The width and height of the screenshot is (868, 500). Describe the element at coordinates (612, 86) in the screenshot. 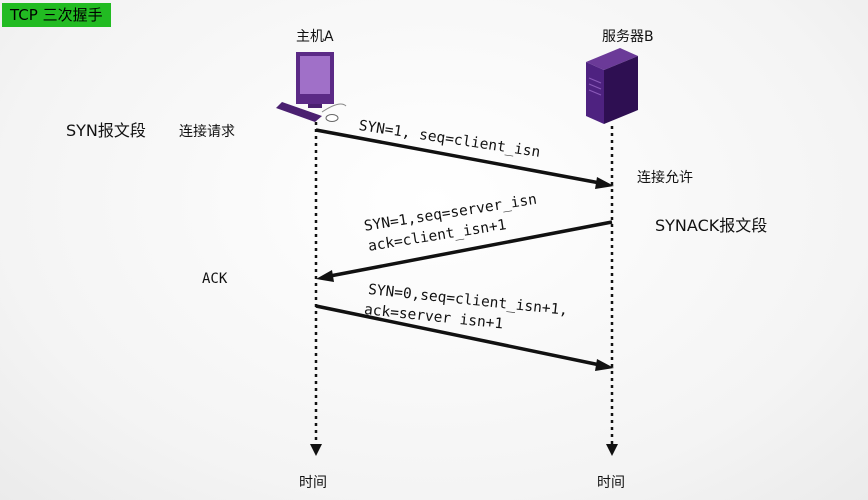

I see `server-tower-icon` at that location.